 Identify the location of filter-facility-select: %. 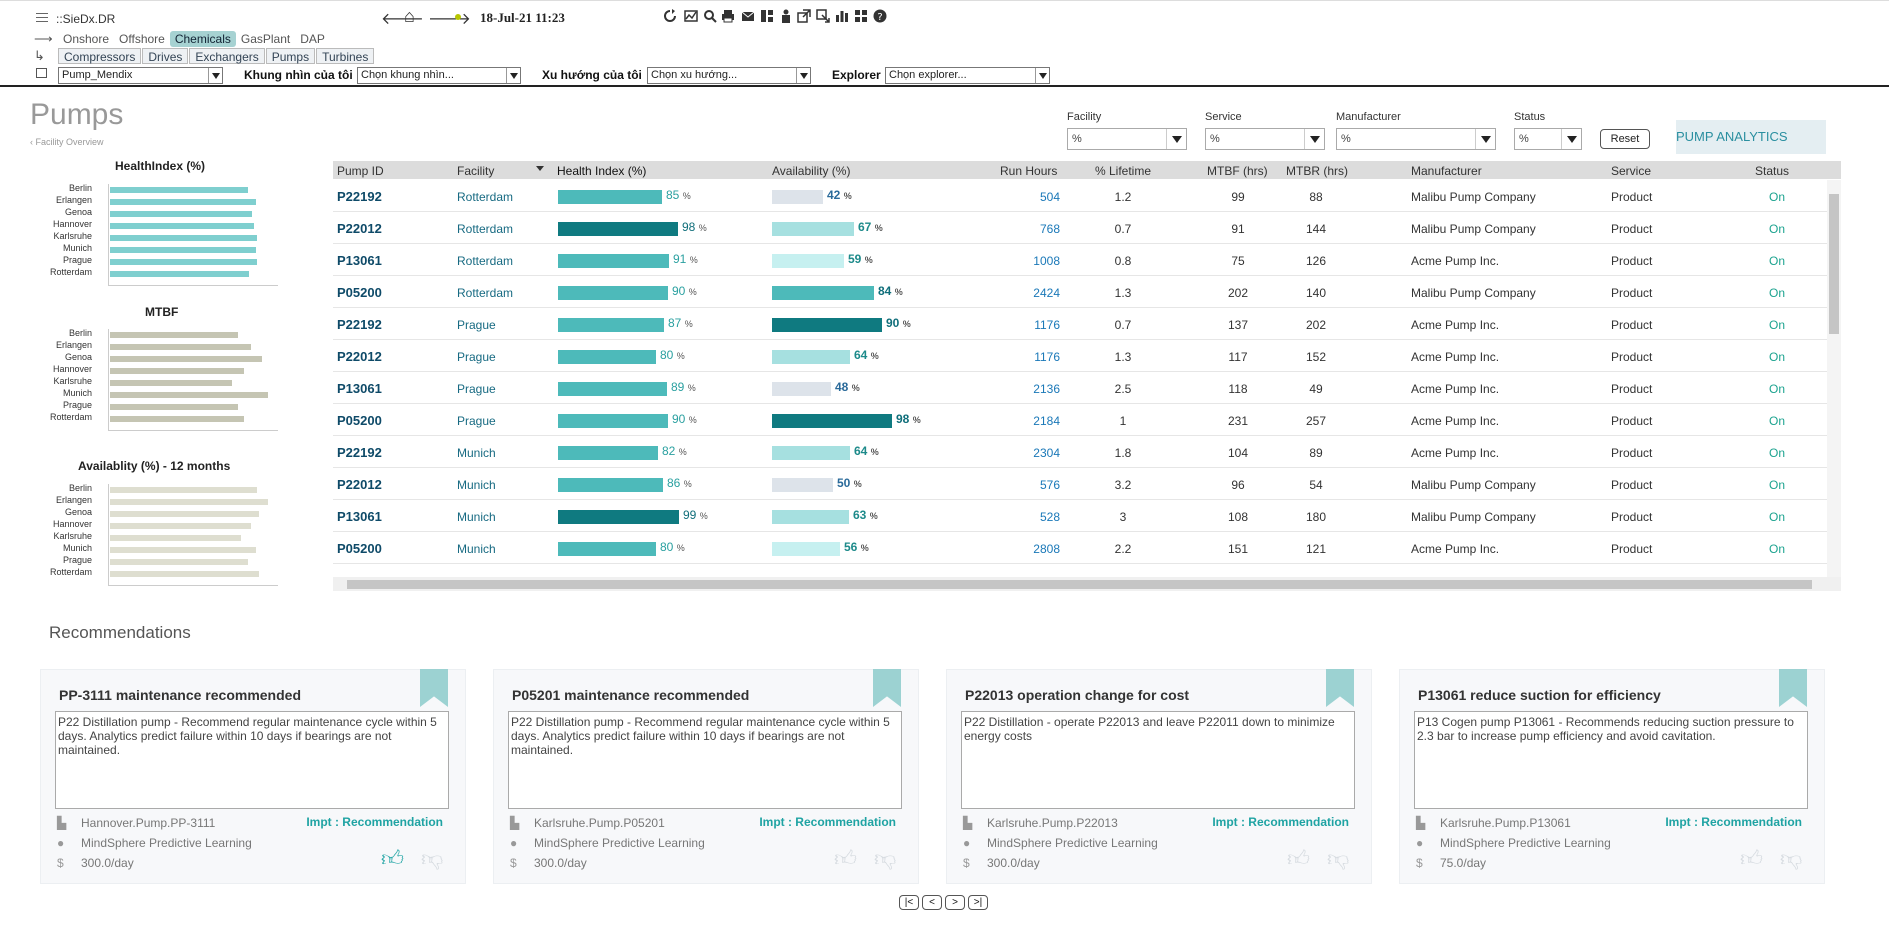
(1127, 139).